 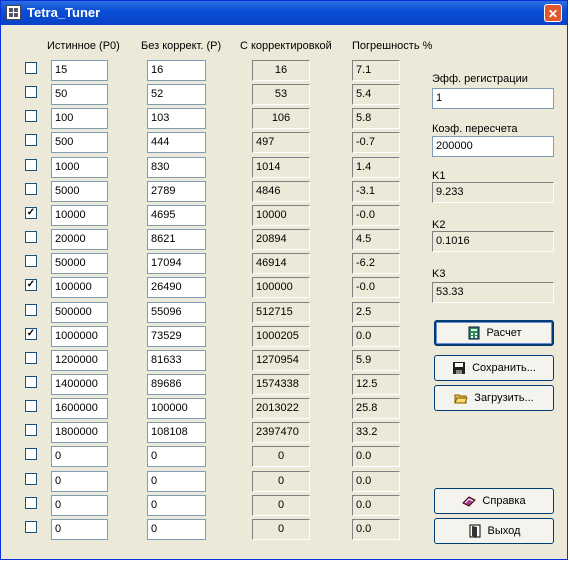 I want to click on calc-button: Расчет, so click(x=494, y=333).